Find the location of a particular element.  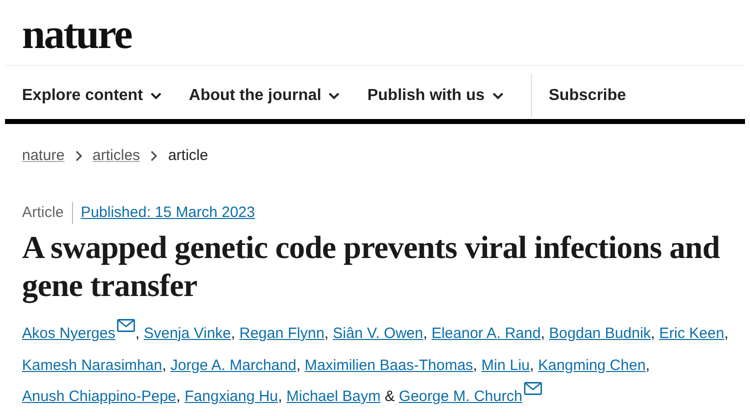

breadcrumb-link: nature is located at coordinates (43, 156).